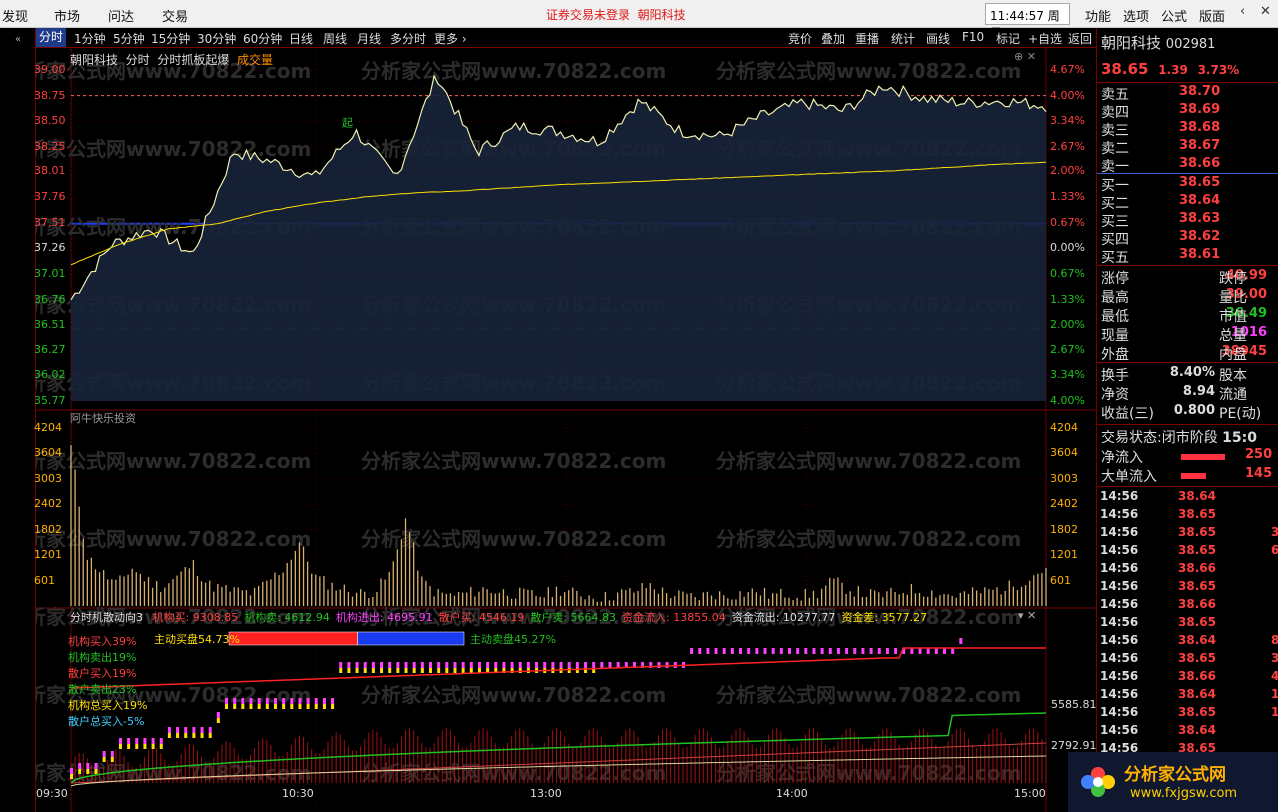 The image size is (1278, 812). I want to click on menu-layout: 版面, so click(1212, 15).